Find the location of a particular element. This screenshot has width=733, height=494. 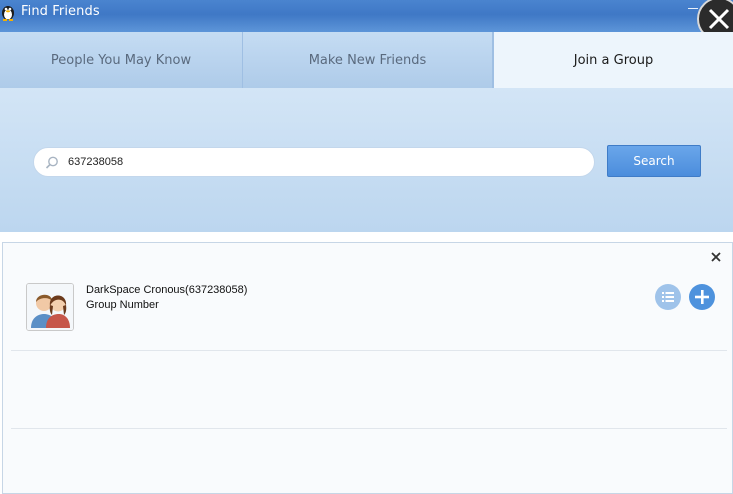

add-icon is located at coordinates (702, 297).